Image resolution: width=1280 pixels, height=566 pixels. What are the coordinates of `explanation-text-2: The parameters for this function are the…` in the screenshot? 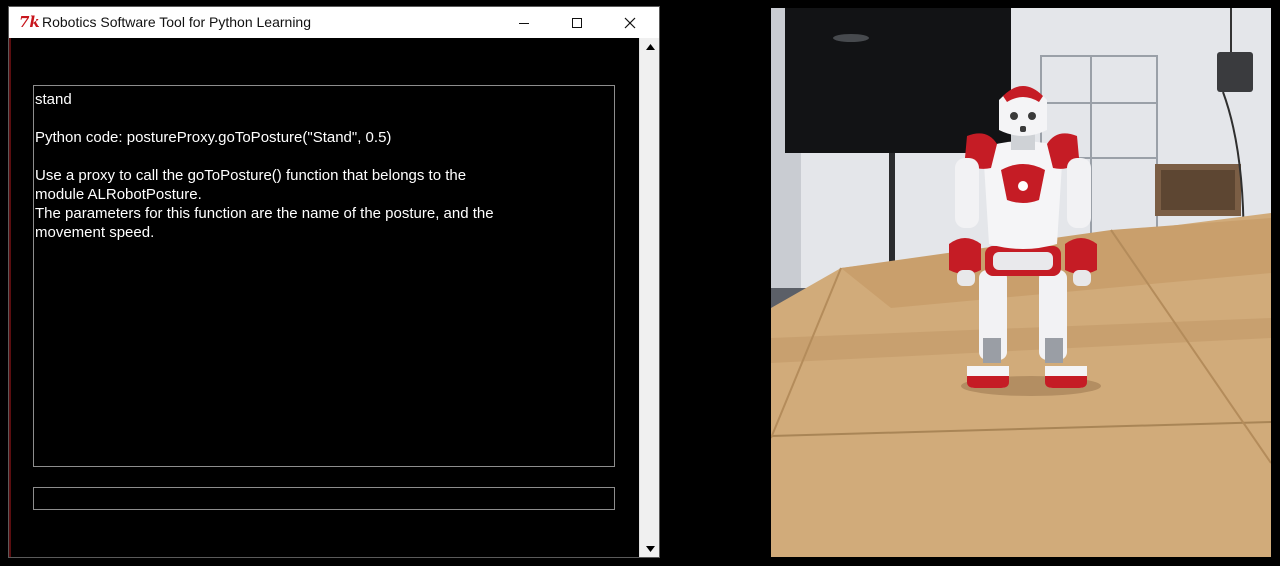 It's located at (264, 223).